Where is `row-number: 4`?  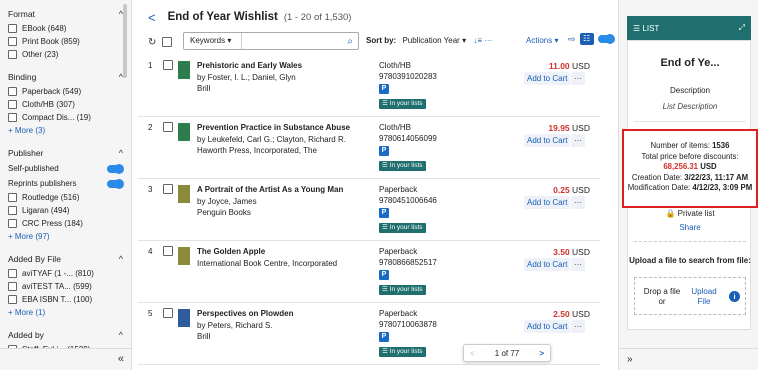 row-number: 4 is located at coordinates (150, 251).